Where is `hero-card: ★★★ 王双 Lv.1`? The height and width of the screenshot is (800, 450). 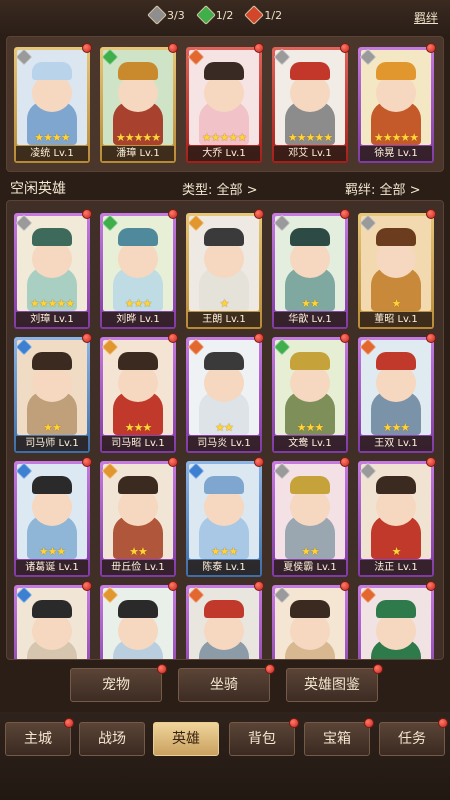 hero-card: ★★★ 王双 Lv.1 is located at coordinates (396, 395).